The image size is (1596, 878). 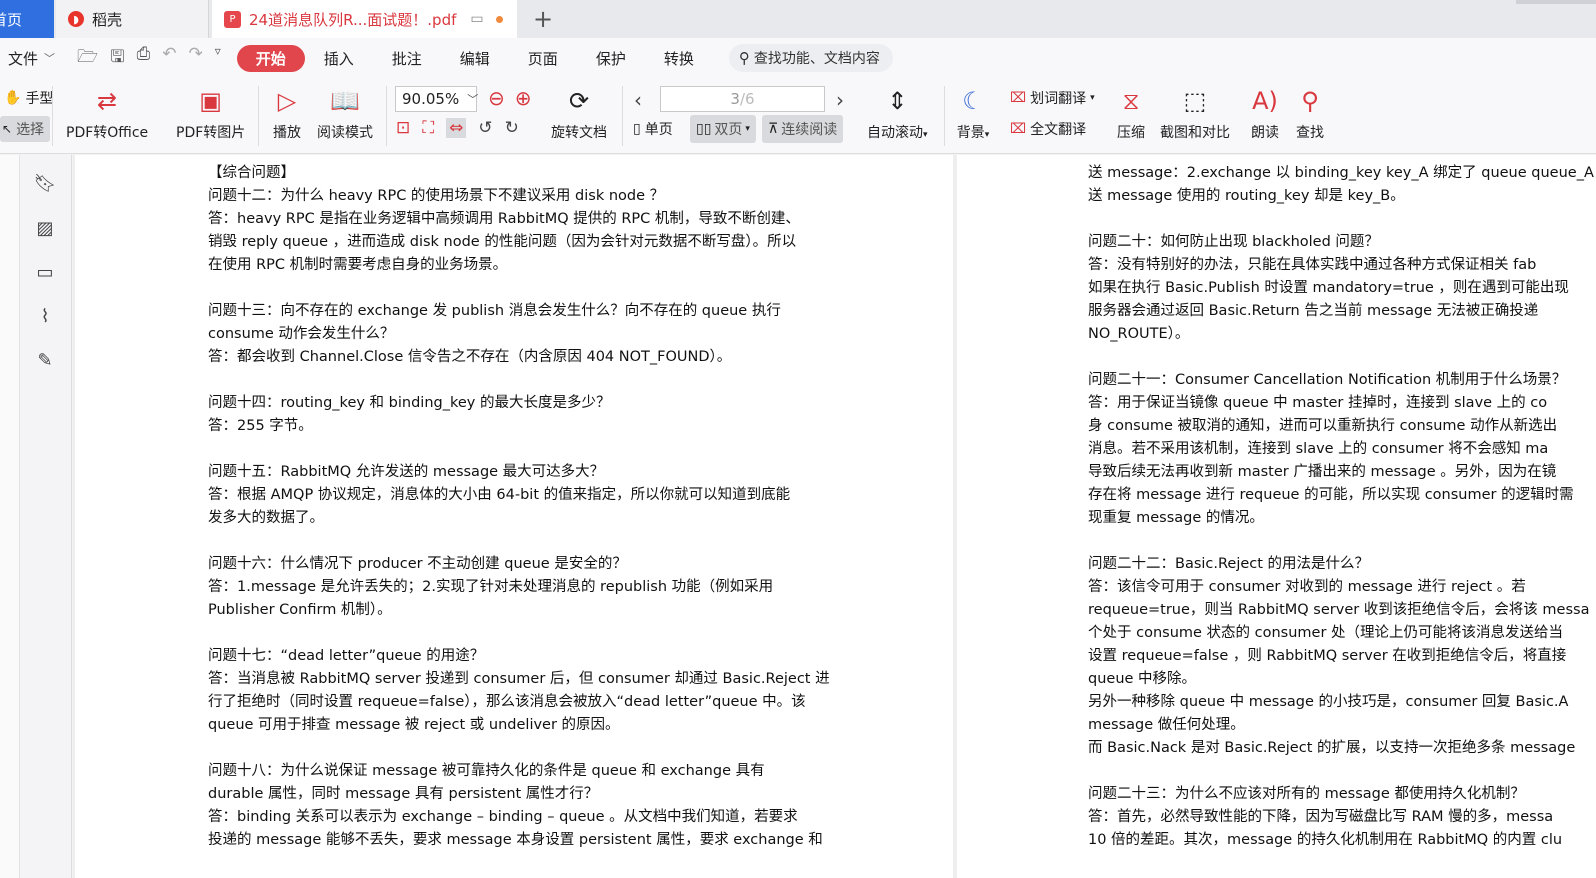 I want to click on read-mode-button: 📖 阅读模式, so click(x=345, y=113).